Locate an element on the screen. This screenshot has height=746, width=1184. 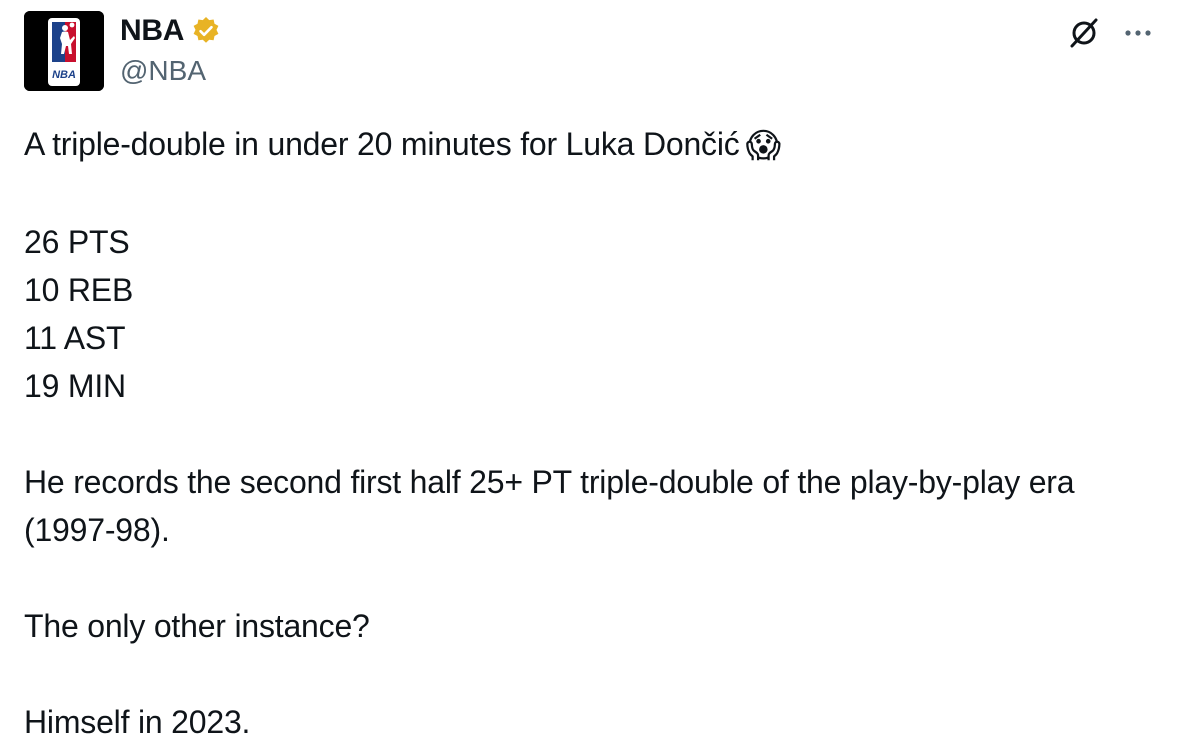
logo-wordmark: NBA is located at coordinates (64, 75).